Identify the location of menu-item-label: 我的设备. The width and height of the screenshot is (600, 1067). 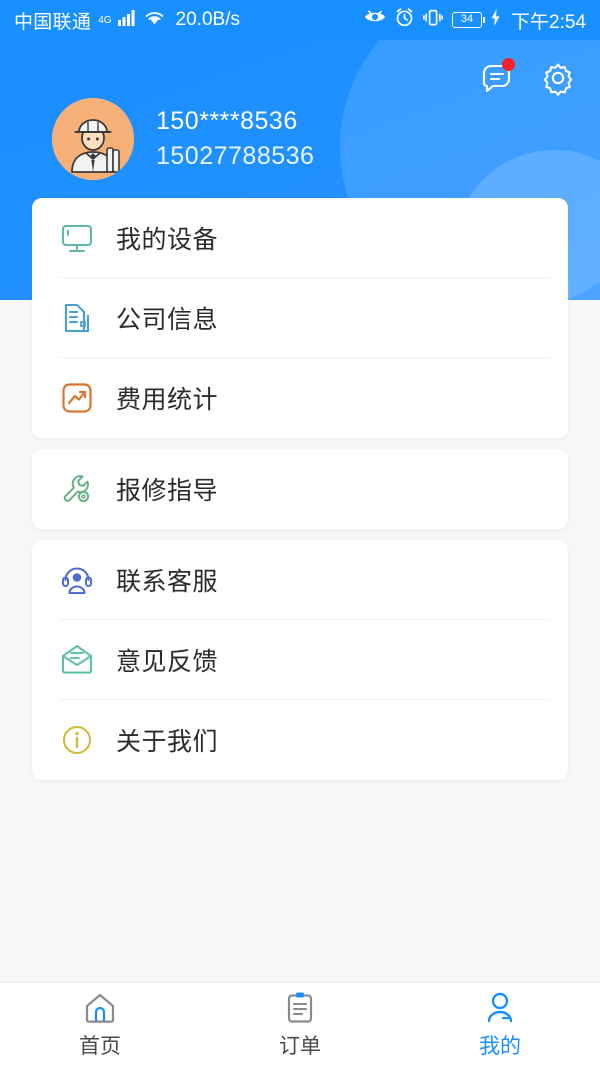
(167, 240).